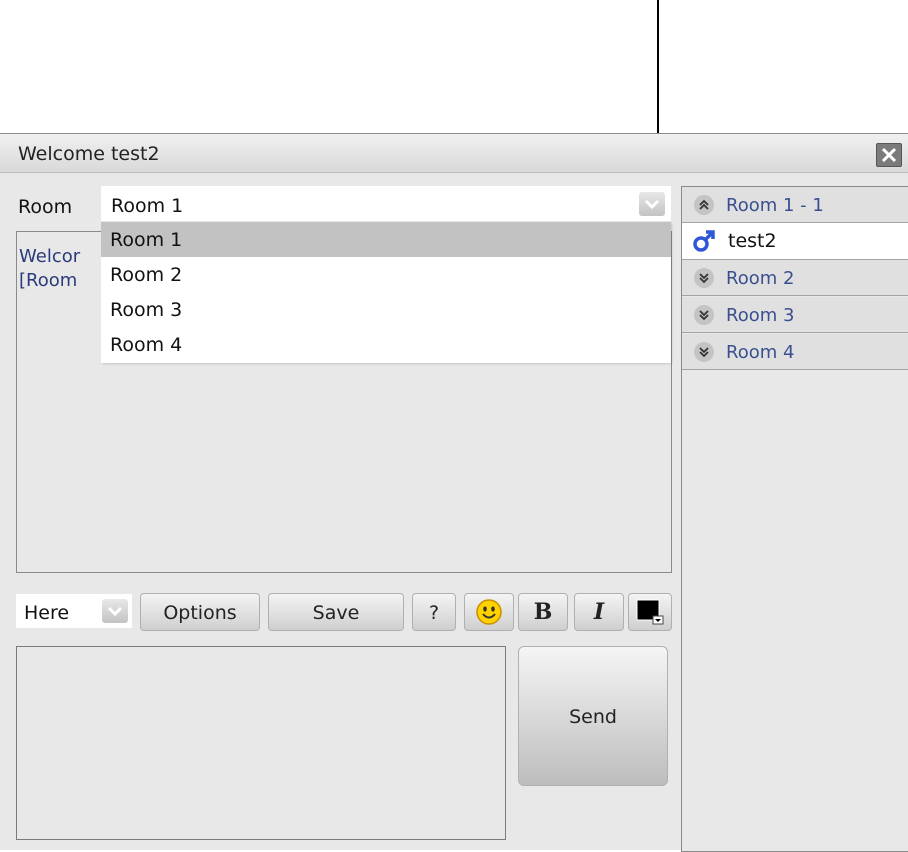 The width and height of the screenshot is (908, 852). What do you see at coordinates (45, 207) in the screenshot?
I see `room-label: Room` at bounding box center [45, 207].